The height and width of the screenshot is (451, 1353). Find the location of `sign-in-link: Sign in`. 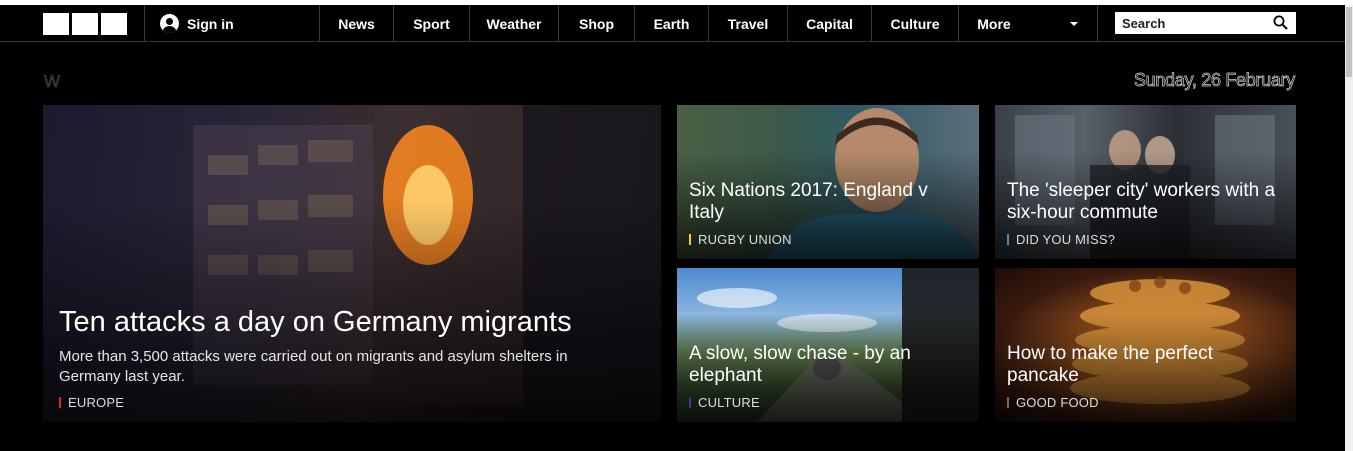

sign-in-link: Sign in is located at coordinates (197, 23).